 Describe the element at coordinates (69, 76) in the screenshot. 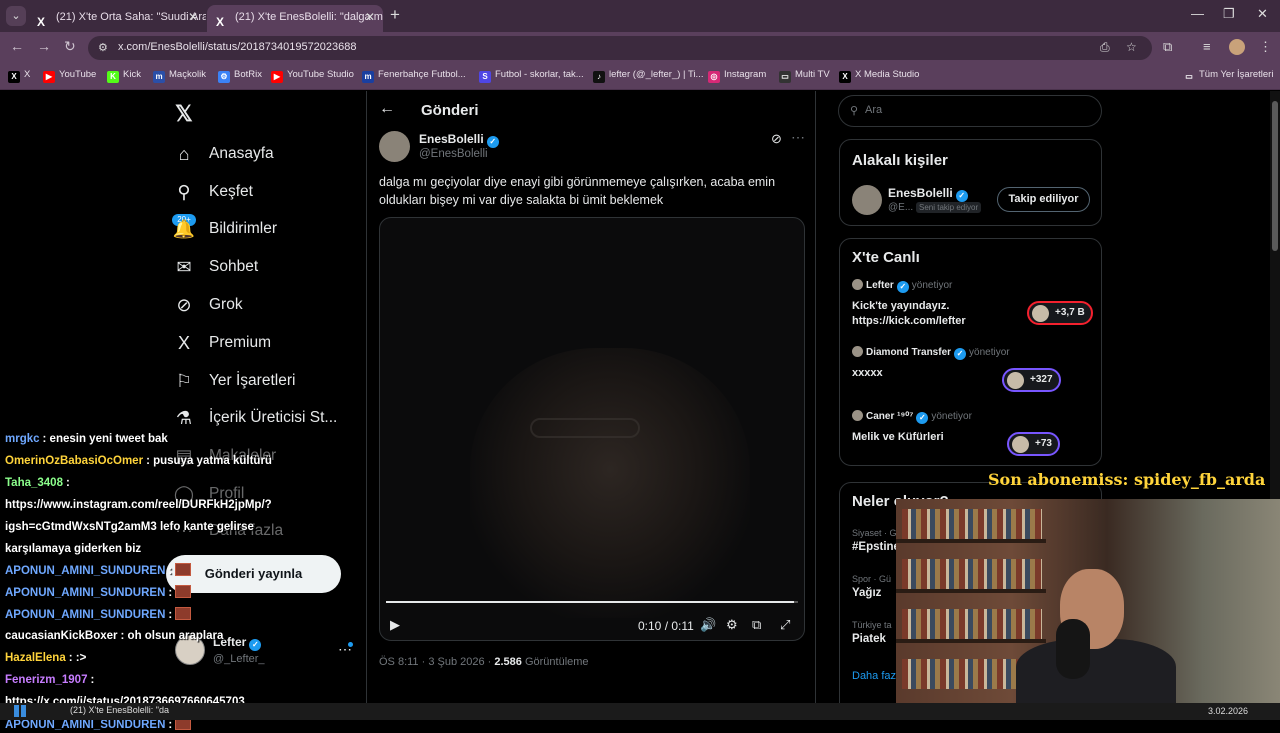

I see `bookmark-item: ▶ YouTube` at that location.